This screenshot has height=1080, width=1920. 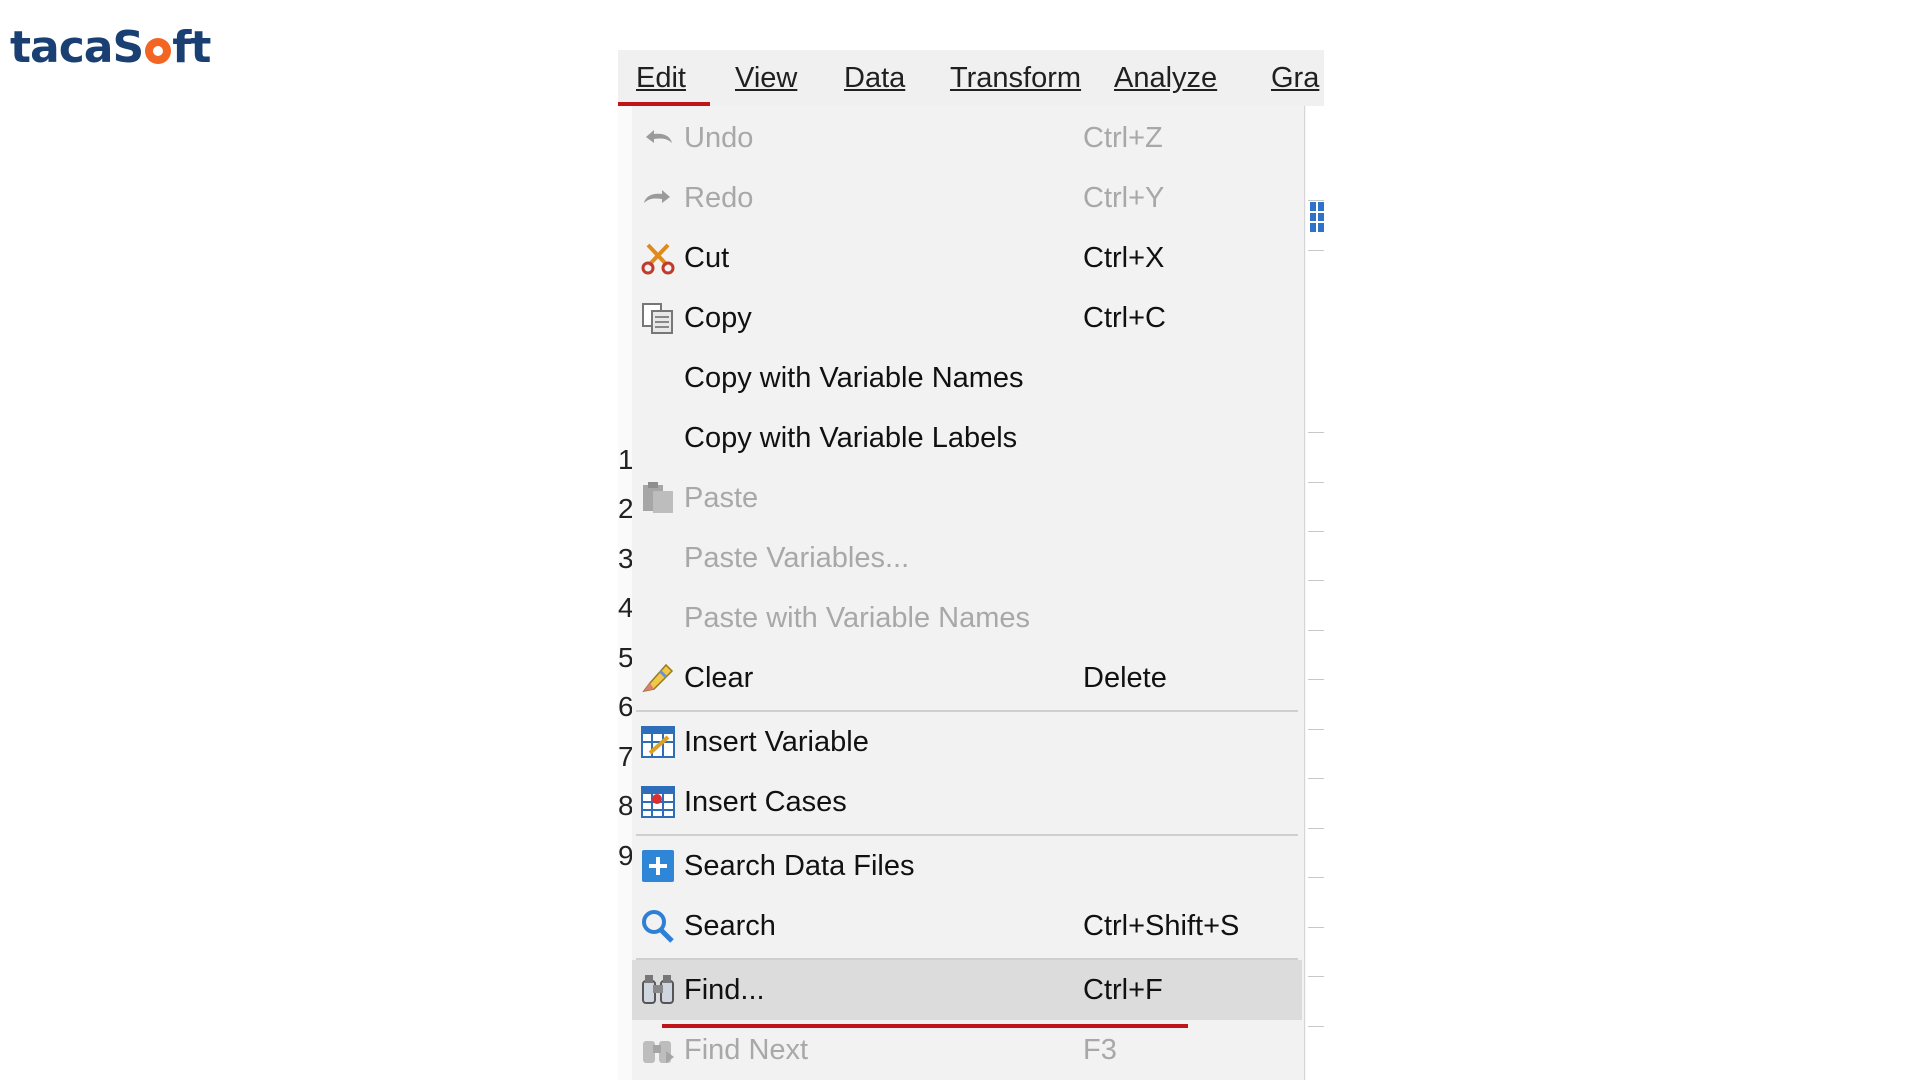 I want to click on menu-item-search-data-files: Search Data Files, so click(x=967, y=866).